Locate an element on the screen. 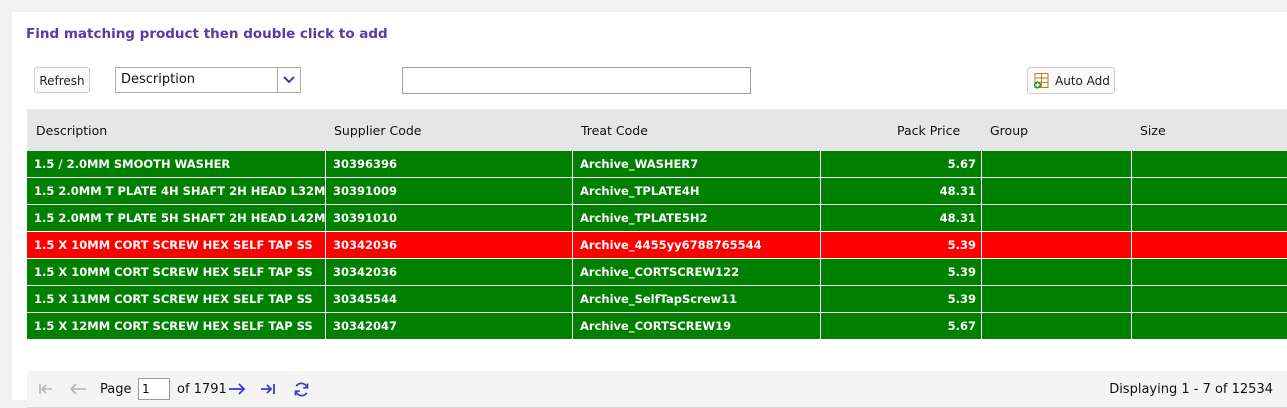 The width and height of the screenshot is (1287, 408). search-field-select: Description is located at coordinates (208, 80).